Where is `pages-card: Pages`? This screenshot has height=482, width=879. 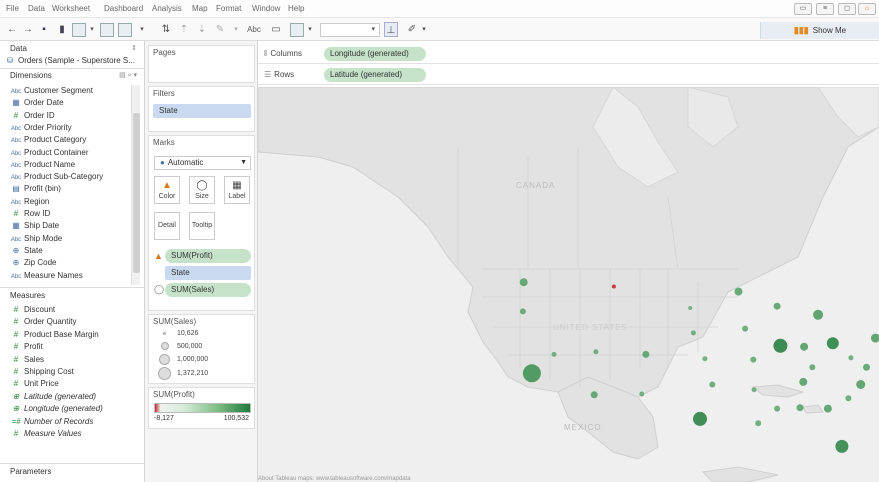 pages-card: Pages is located at coordinates (201, 64).